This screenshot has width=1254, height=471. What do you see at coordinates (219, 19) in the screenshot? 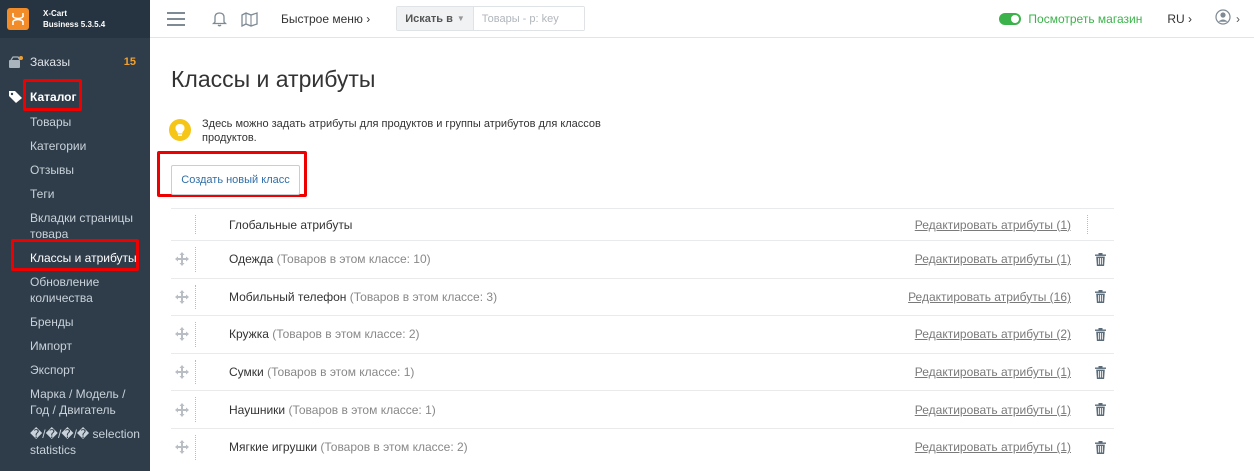
I see `bell-icon` at bounding box center [219, 19].